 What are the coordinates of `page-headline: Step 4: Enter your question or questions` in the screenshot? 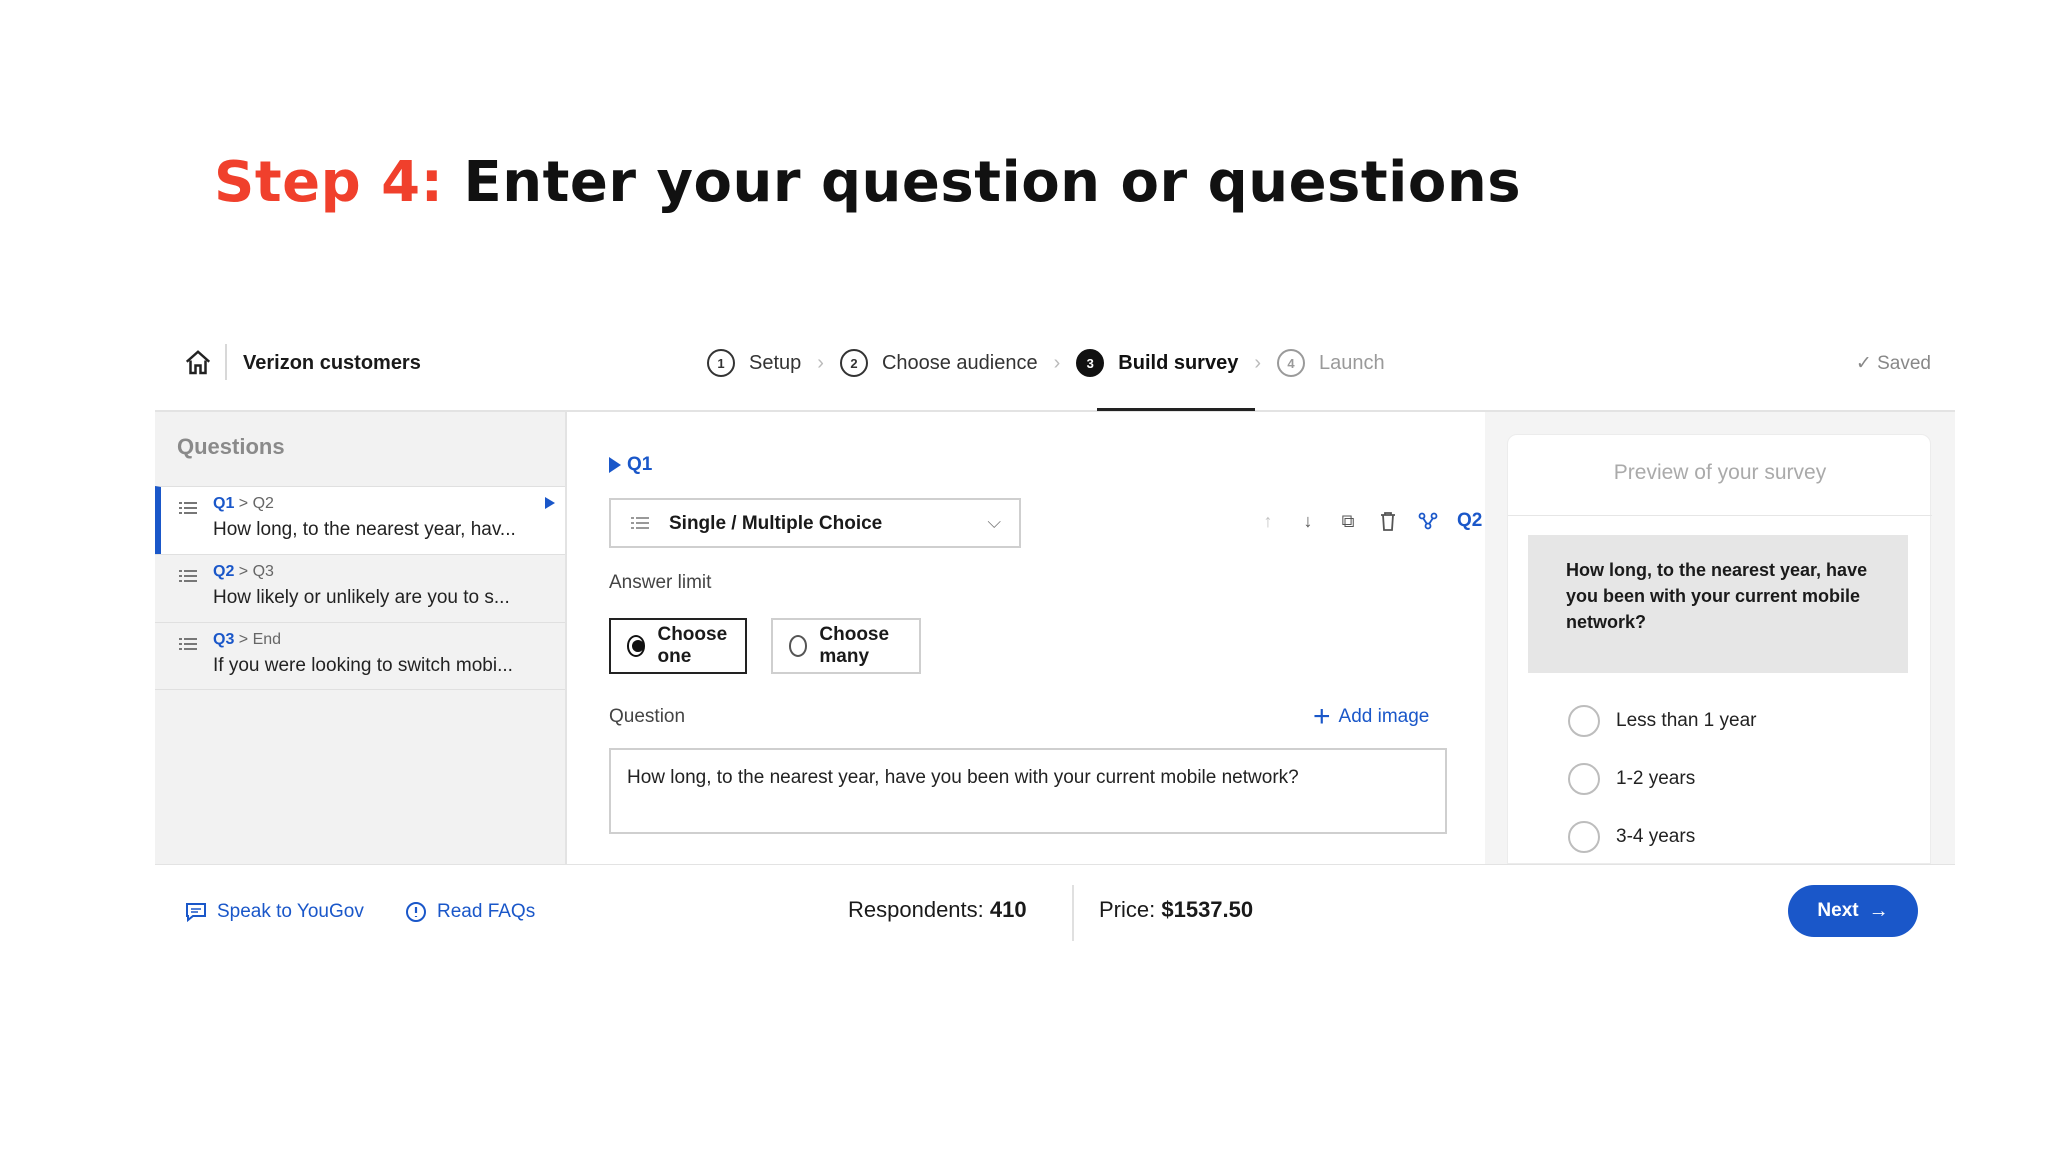 It's located at (867, 182).